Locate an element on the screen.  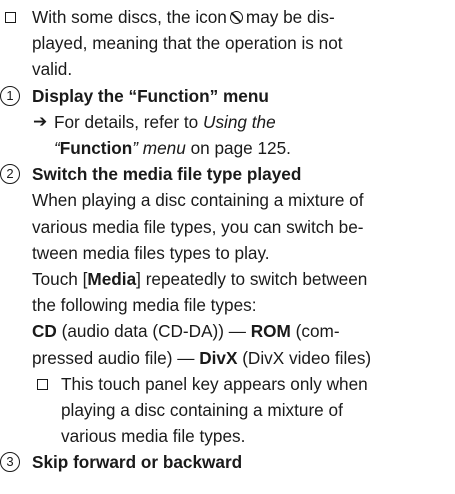
note-text: valid. is located at coordinates (52, 69).